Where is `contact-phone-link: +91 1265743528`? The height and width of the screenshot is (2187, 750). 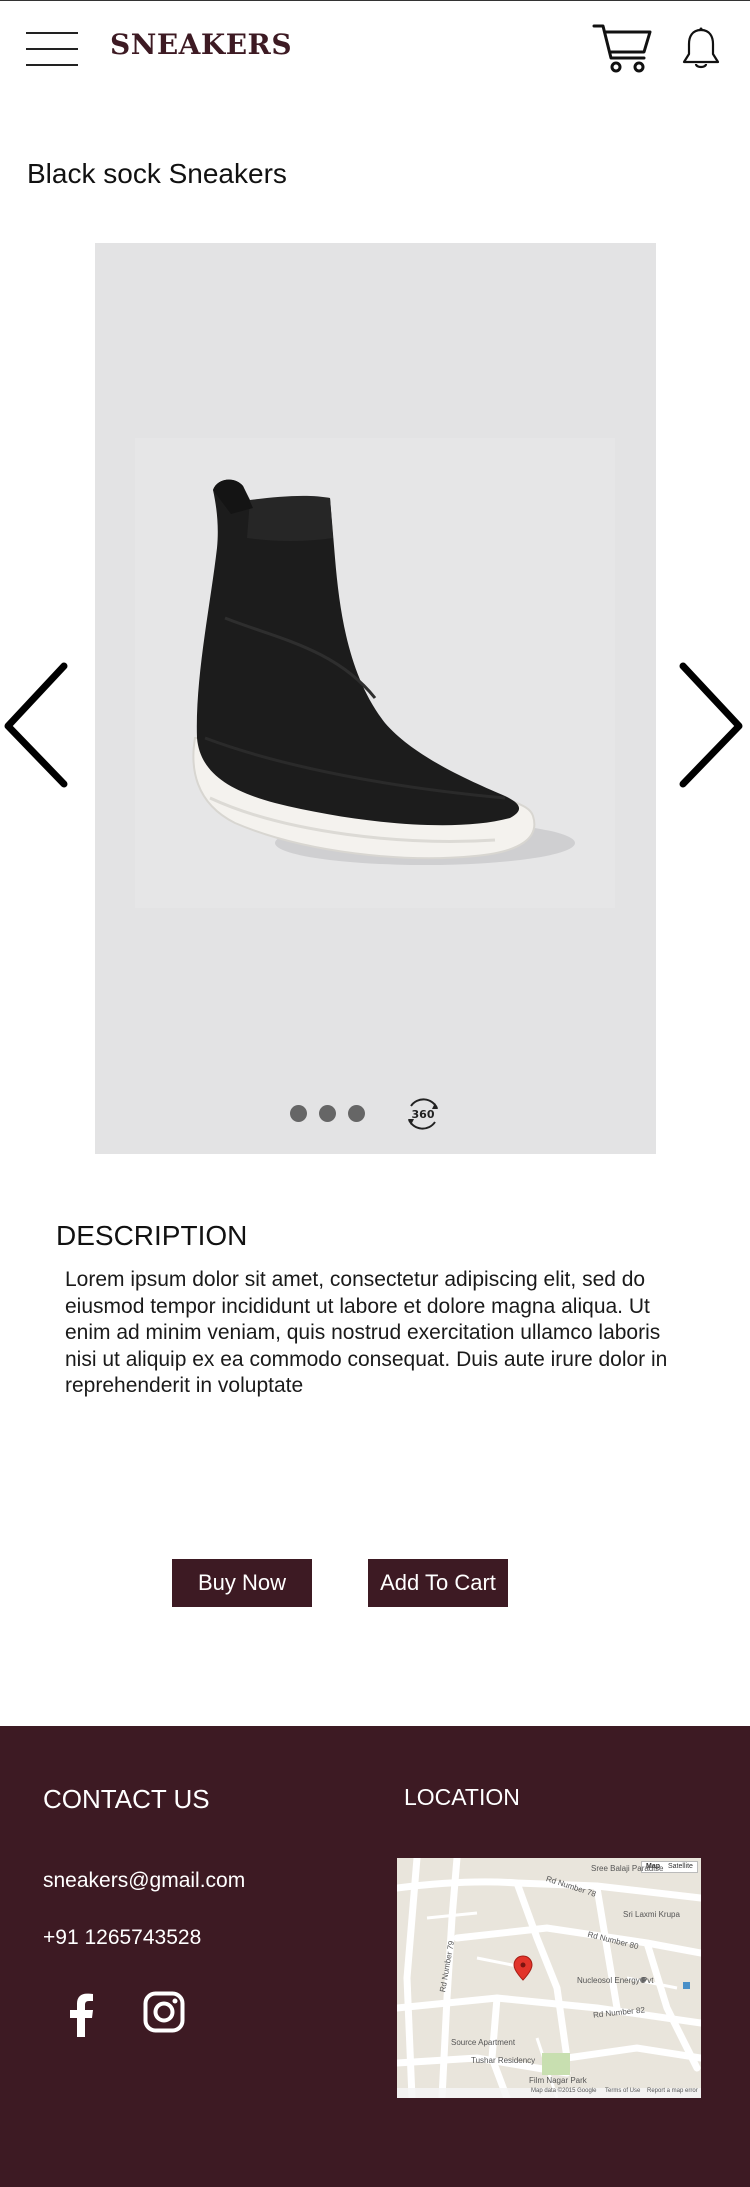
contact-phone-link: +91 1265743528 is located at coordinates (122, 1938).